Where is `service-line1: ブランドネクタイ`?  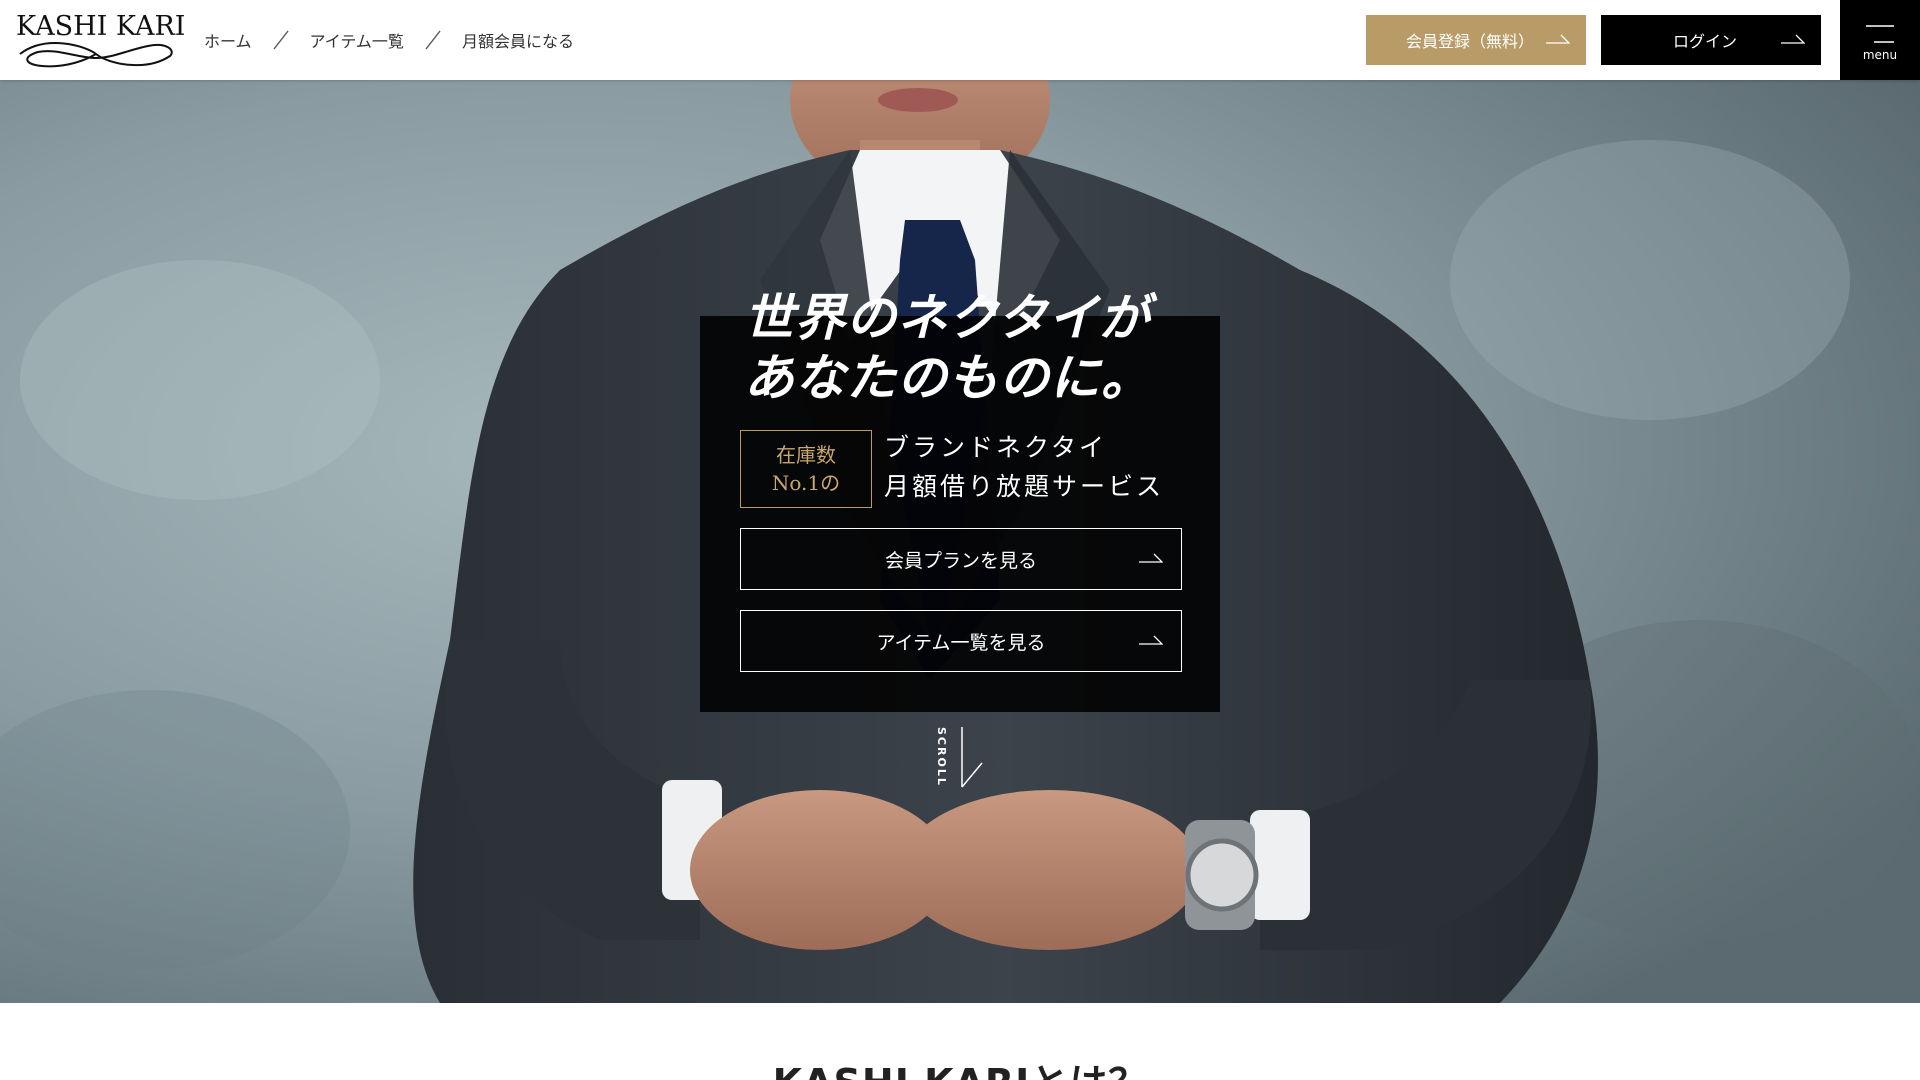 service-line1: ブランドネクタイ is located at coordinates (996, 447).